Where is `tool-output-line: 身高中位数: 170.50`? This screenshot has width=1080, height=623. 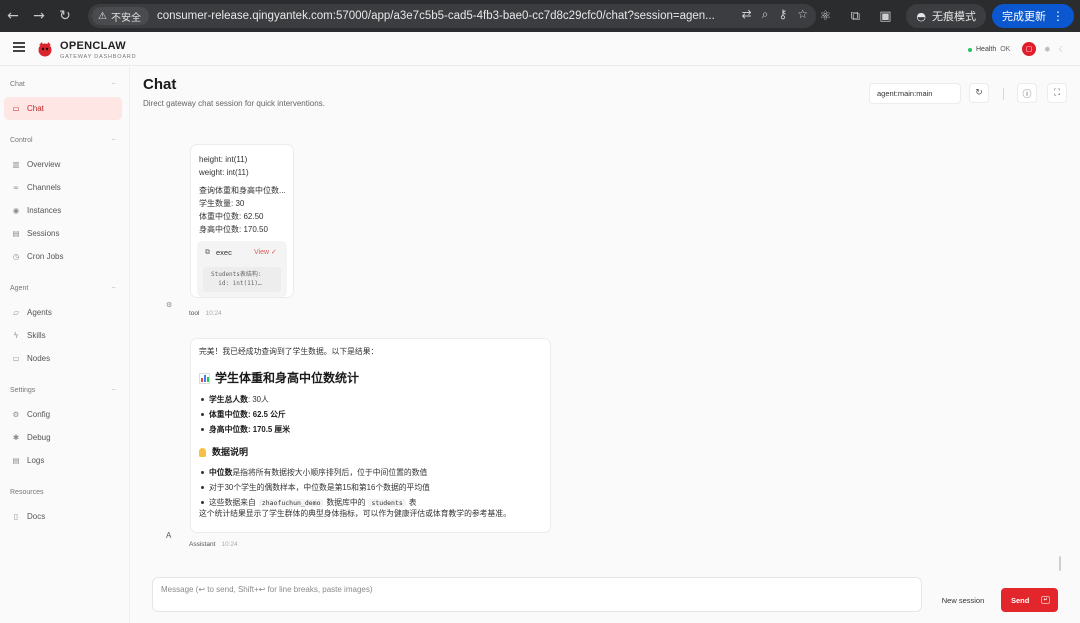 tool-output-line: 身高中位数: 170.50 is located at coordinates (233, 229).